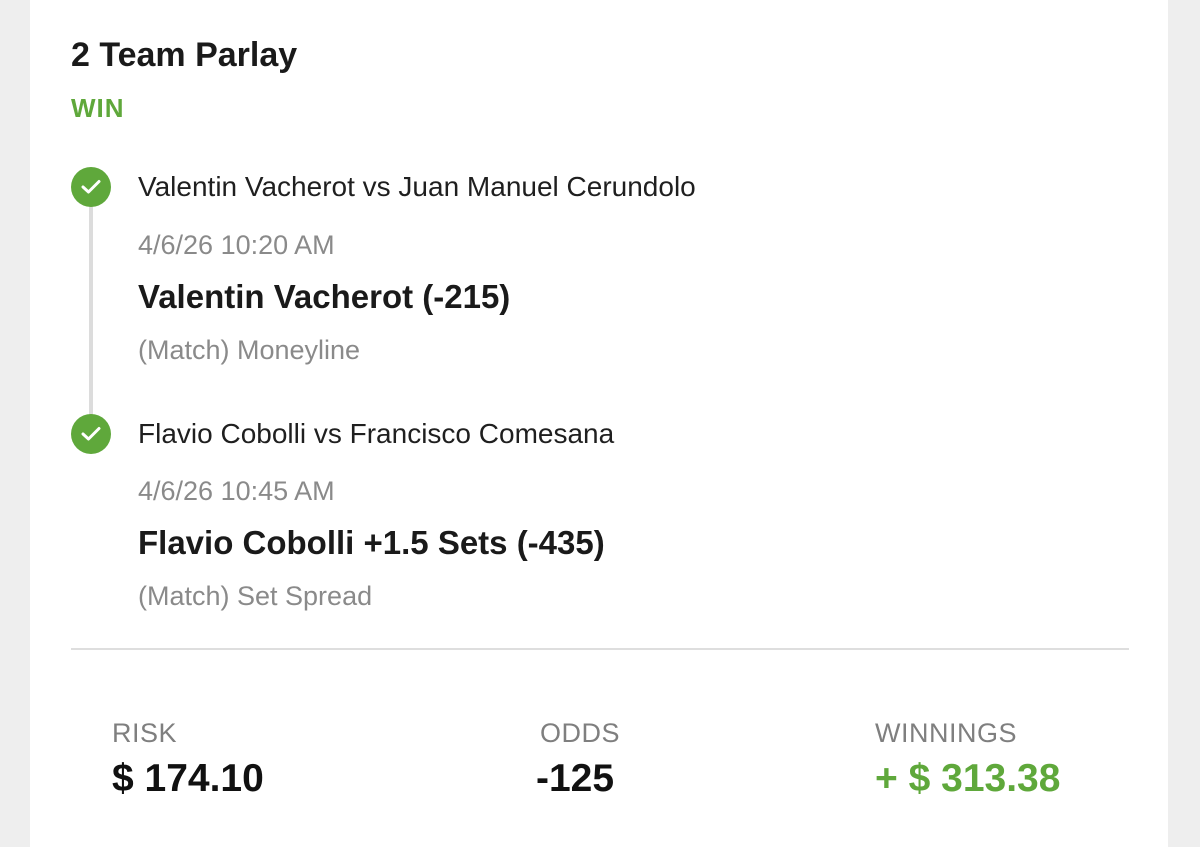 This screenshot has height=847, width=1200. What do you see at coordinates (184, 55) in the screenshot?
I see `bet-title: 2 Team Parlay` at bounding box center [184, 55].